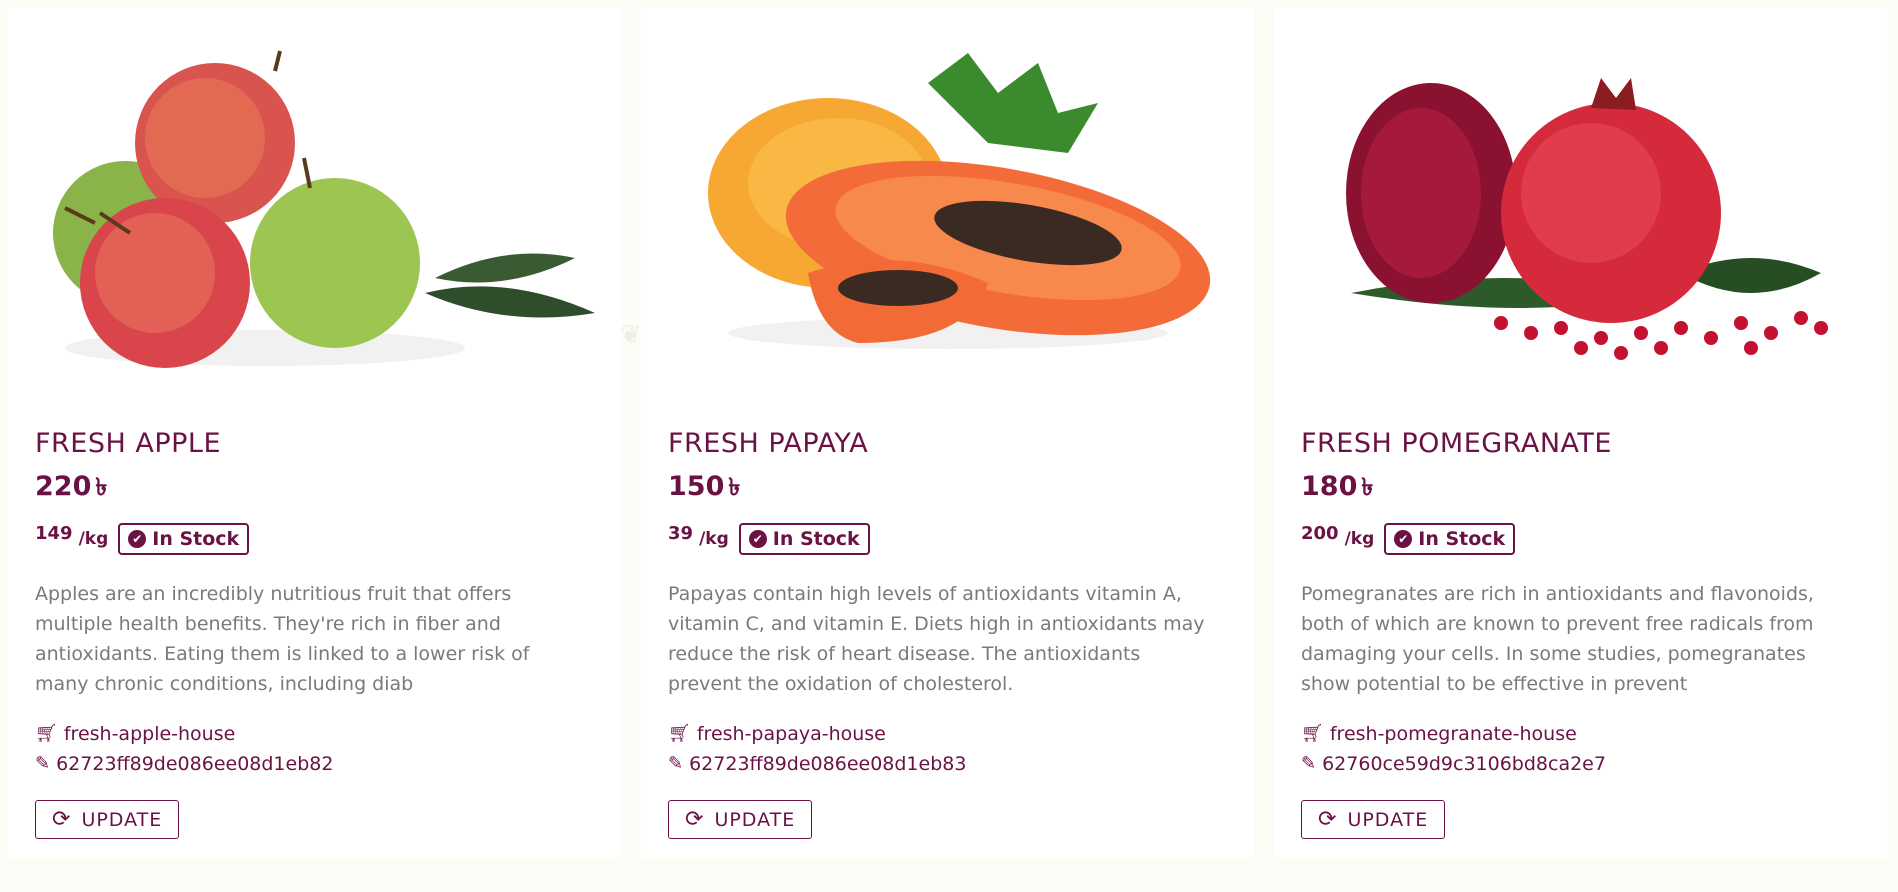  I want to click on stock-row: 149 /kg ✔ In Stock, so click(328, 539).